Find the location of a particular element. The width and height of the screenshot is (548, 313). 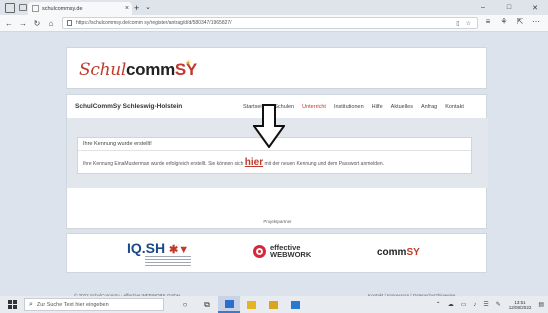

cloud-icon: ☁ is located at coordinates (451, 304).